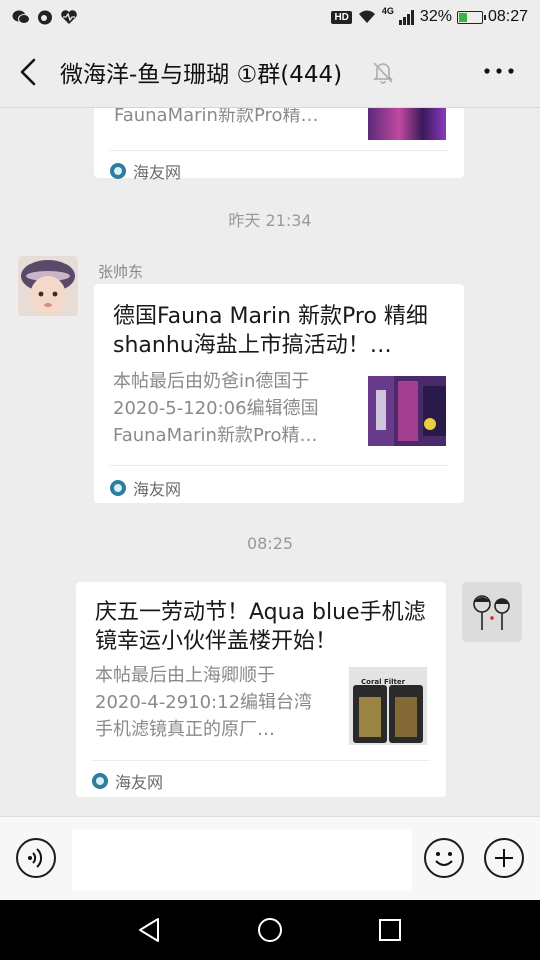 The image size is (540, 960). I want to click on sender-name: 张帅东, so click(121, 272).